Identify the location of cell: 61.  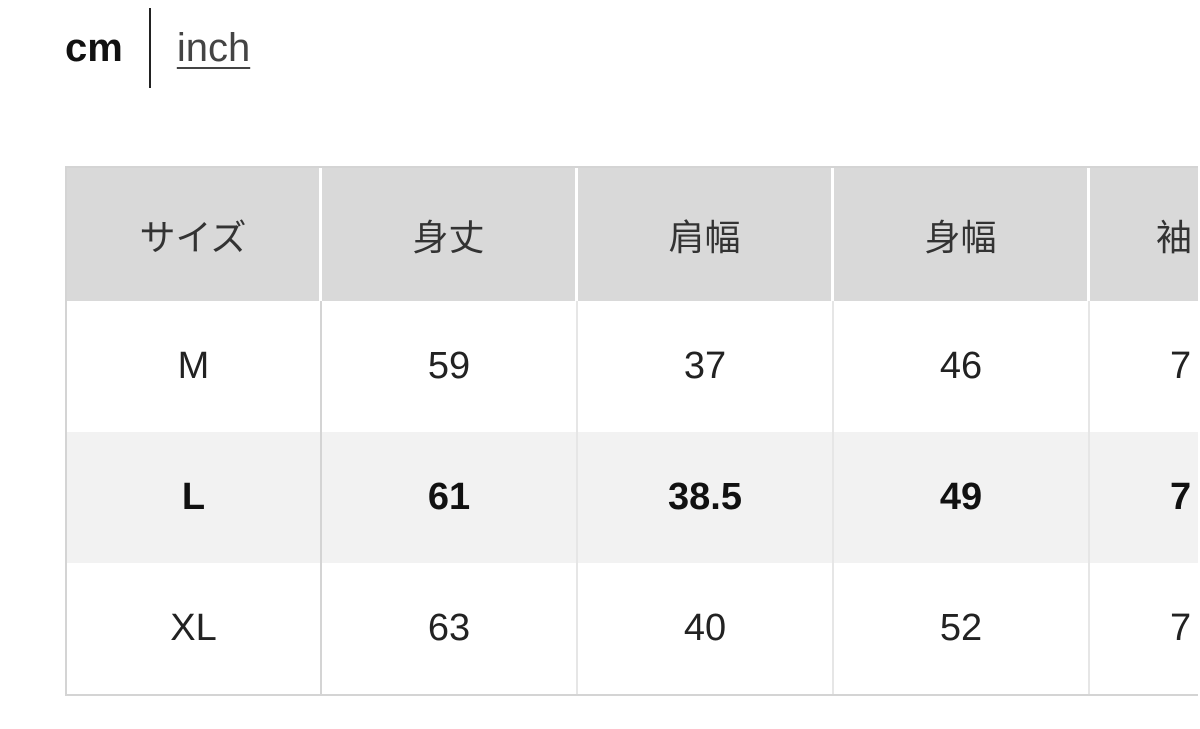
(450, 497).